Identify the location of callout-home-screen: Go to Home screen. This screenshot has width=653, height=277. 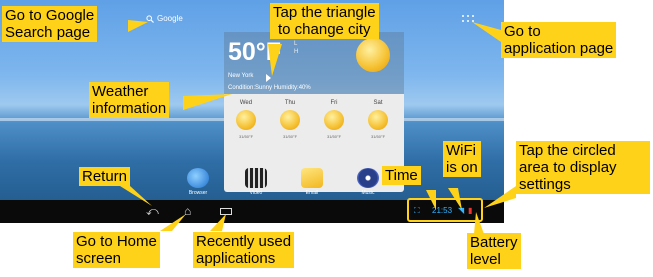
(116, 250).